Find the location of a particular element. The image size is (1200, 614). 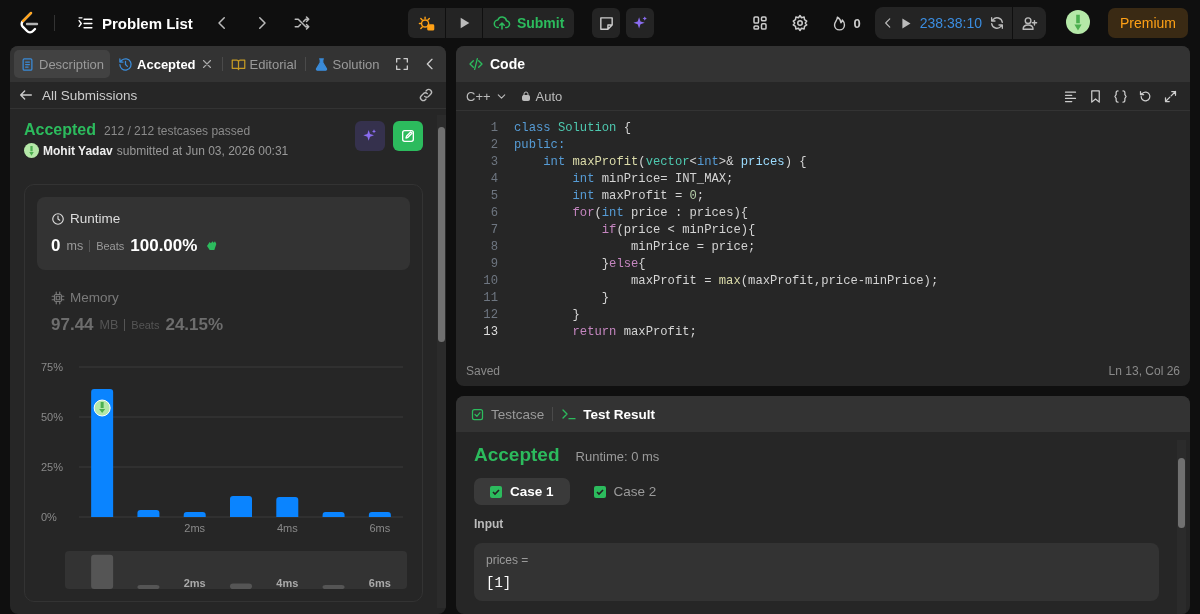

ai-button is located at coordinates (370, 136).